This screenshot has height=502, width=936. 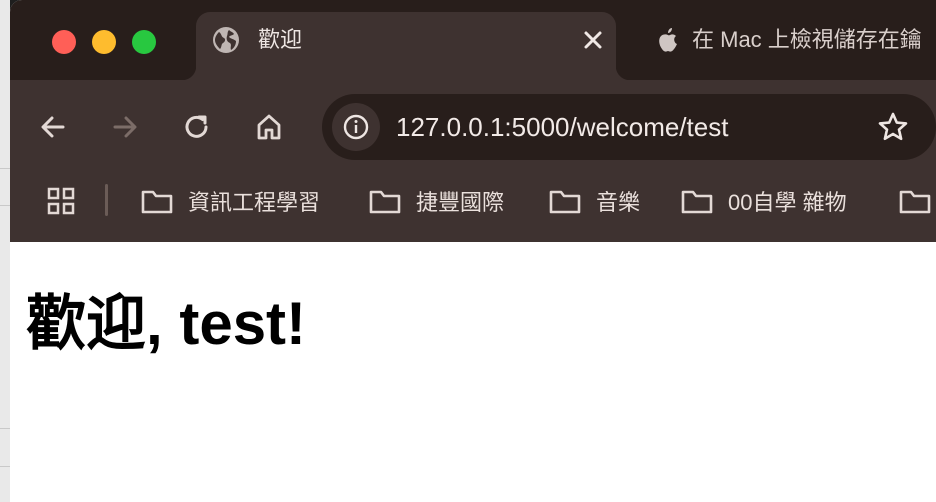 I want to click on tab-welcome: 歡迎, so click(x=406, y=46).